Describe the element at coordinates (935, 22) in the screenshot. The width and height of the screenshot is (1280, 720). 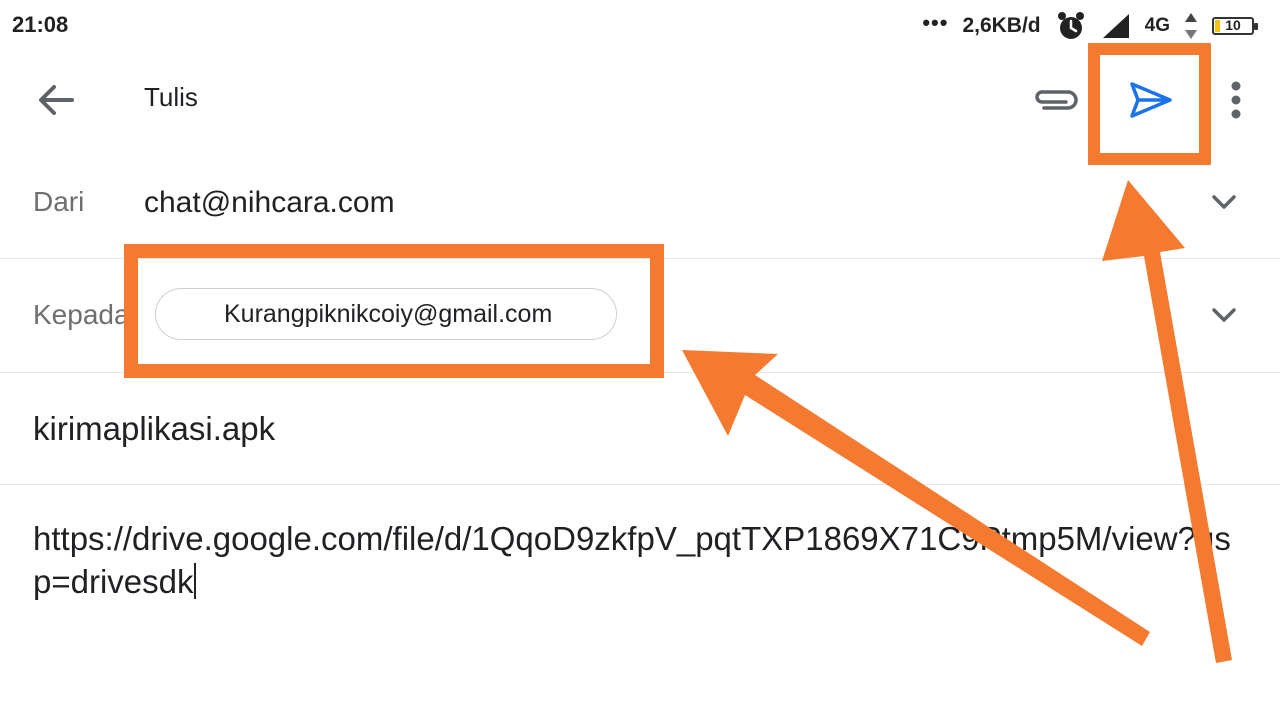
I see `notification-dots: •••` at that location.